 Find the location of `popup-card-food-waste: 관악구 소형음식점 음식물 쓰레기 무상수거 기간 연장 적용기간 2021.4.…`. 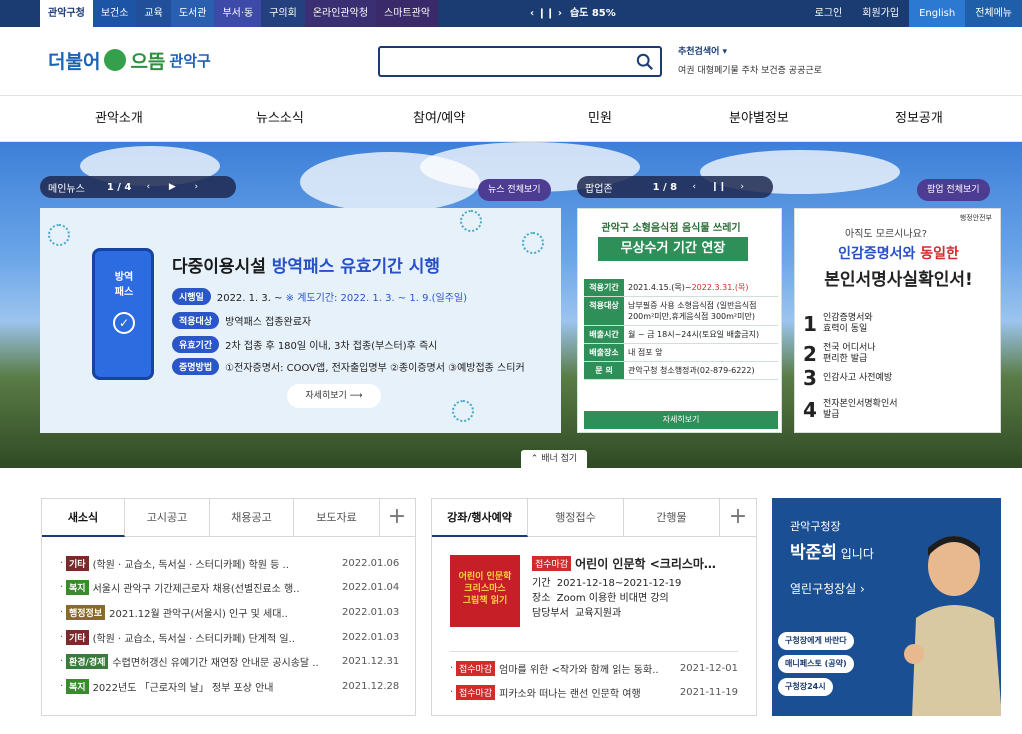

popup-card-food-waste: 관악구 소형음식점 음식물 쓰레기 무상수거 기간 연장 적용기간 2021.4.… is located at coordinates (679, 320).